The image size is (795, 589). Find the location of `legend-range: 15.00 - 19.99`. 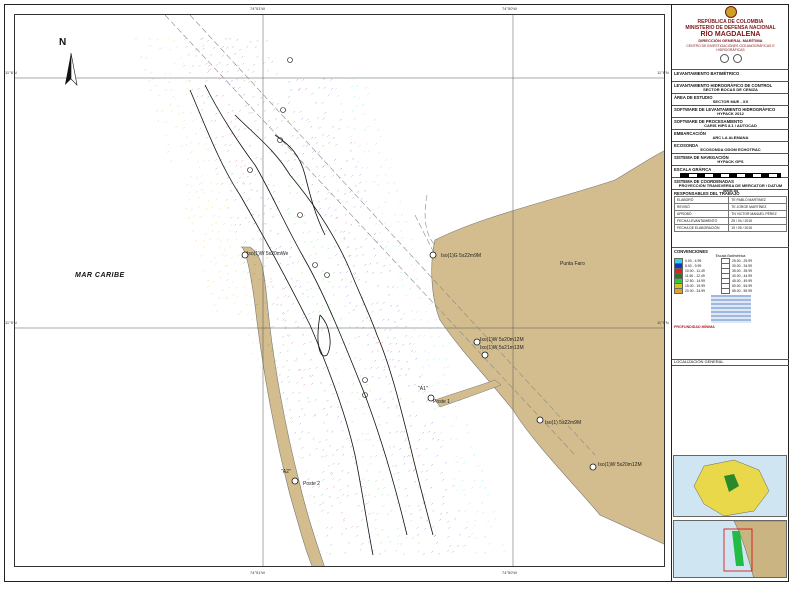

legend-range: 15.00 - 19.99 is located at coordinates (695, 285).